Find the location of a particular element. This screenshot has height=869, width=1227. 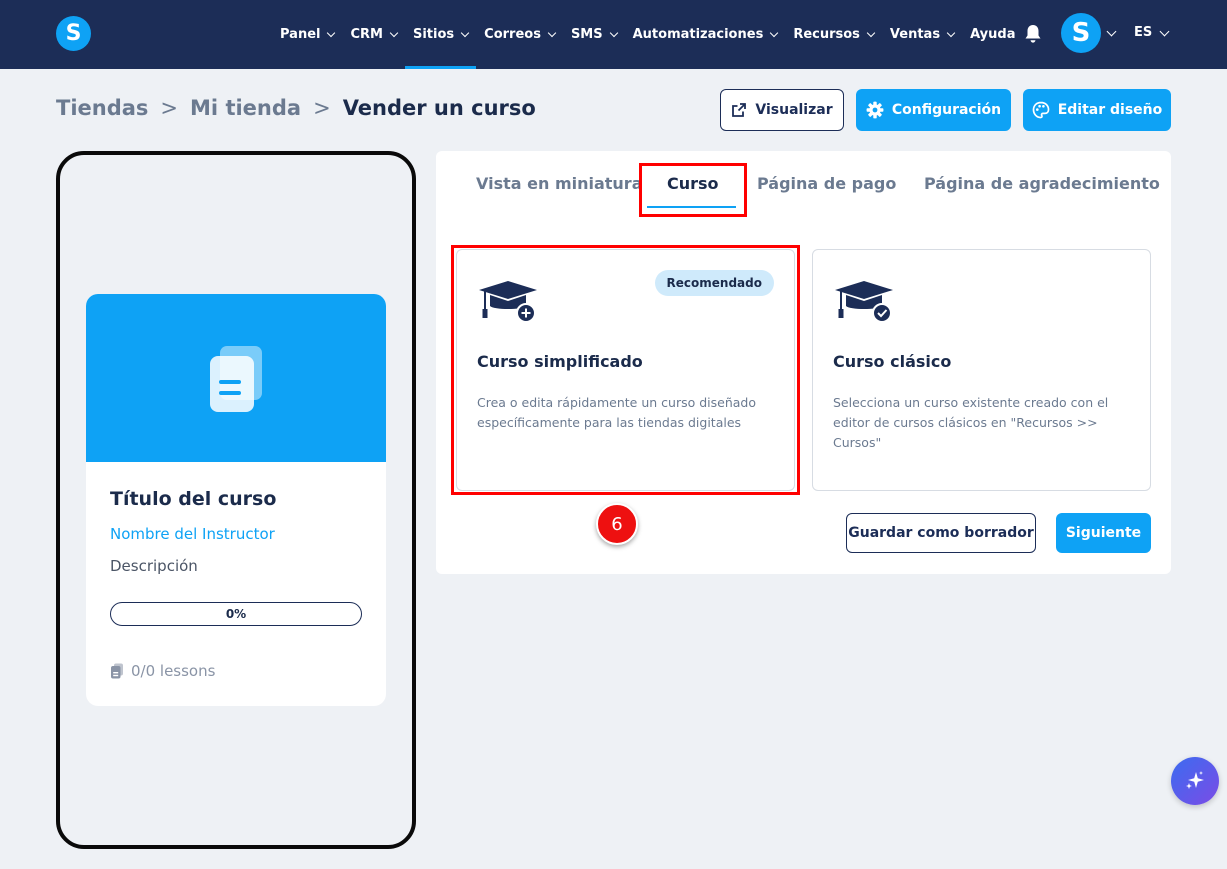

nav-item-sms: SMS is located at coordinates (594, 34).